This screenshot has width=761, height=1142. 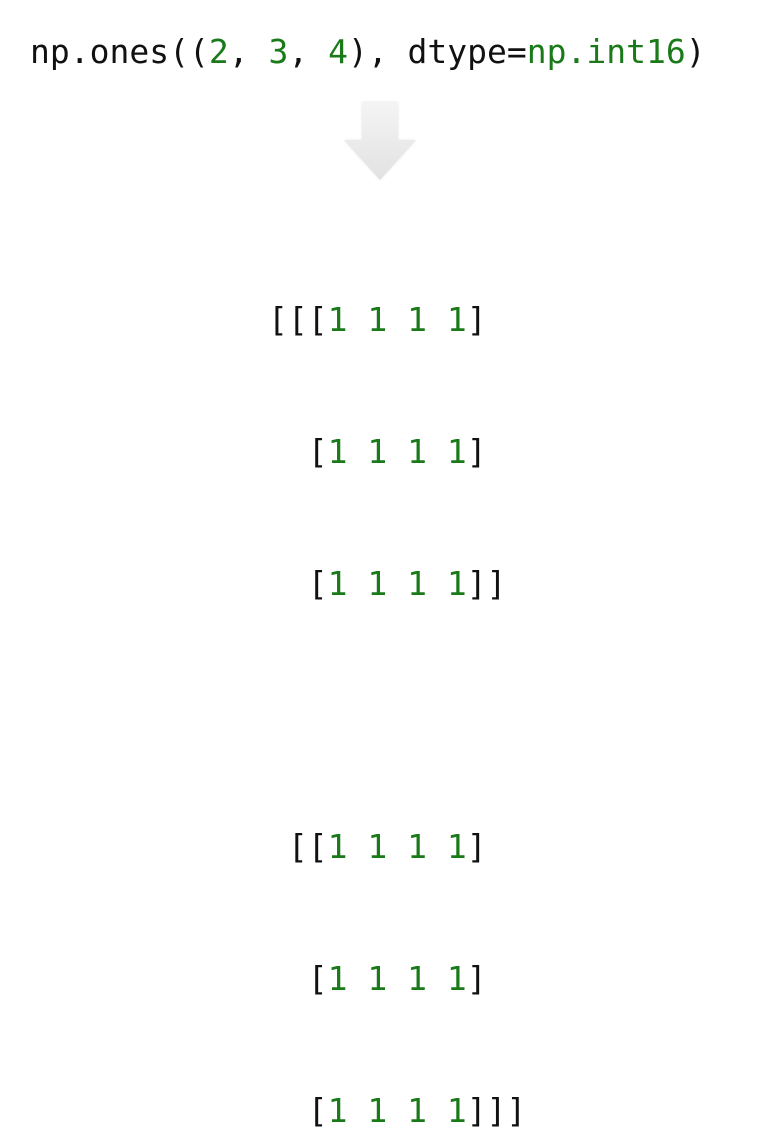 I want to click on code-expression: np.ones((2, 3, 4), dtype=np.int16), so click(x=368, y=52).